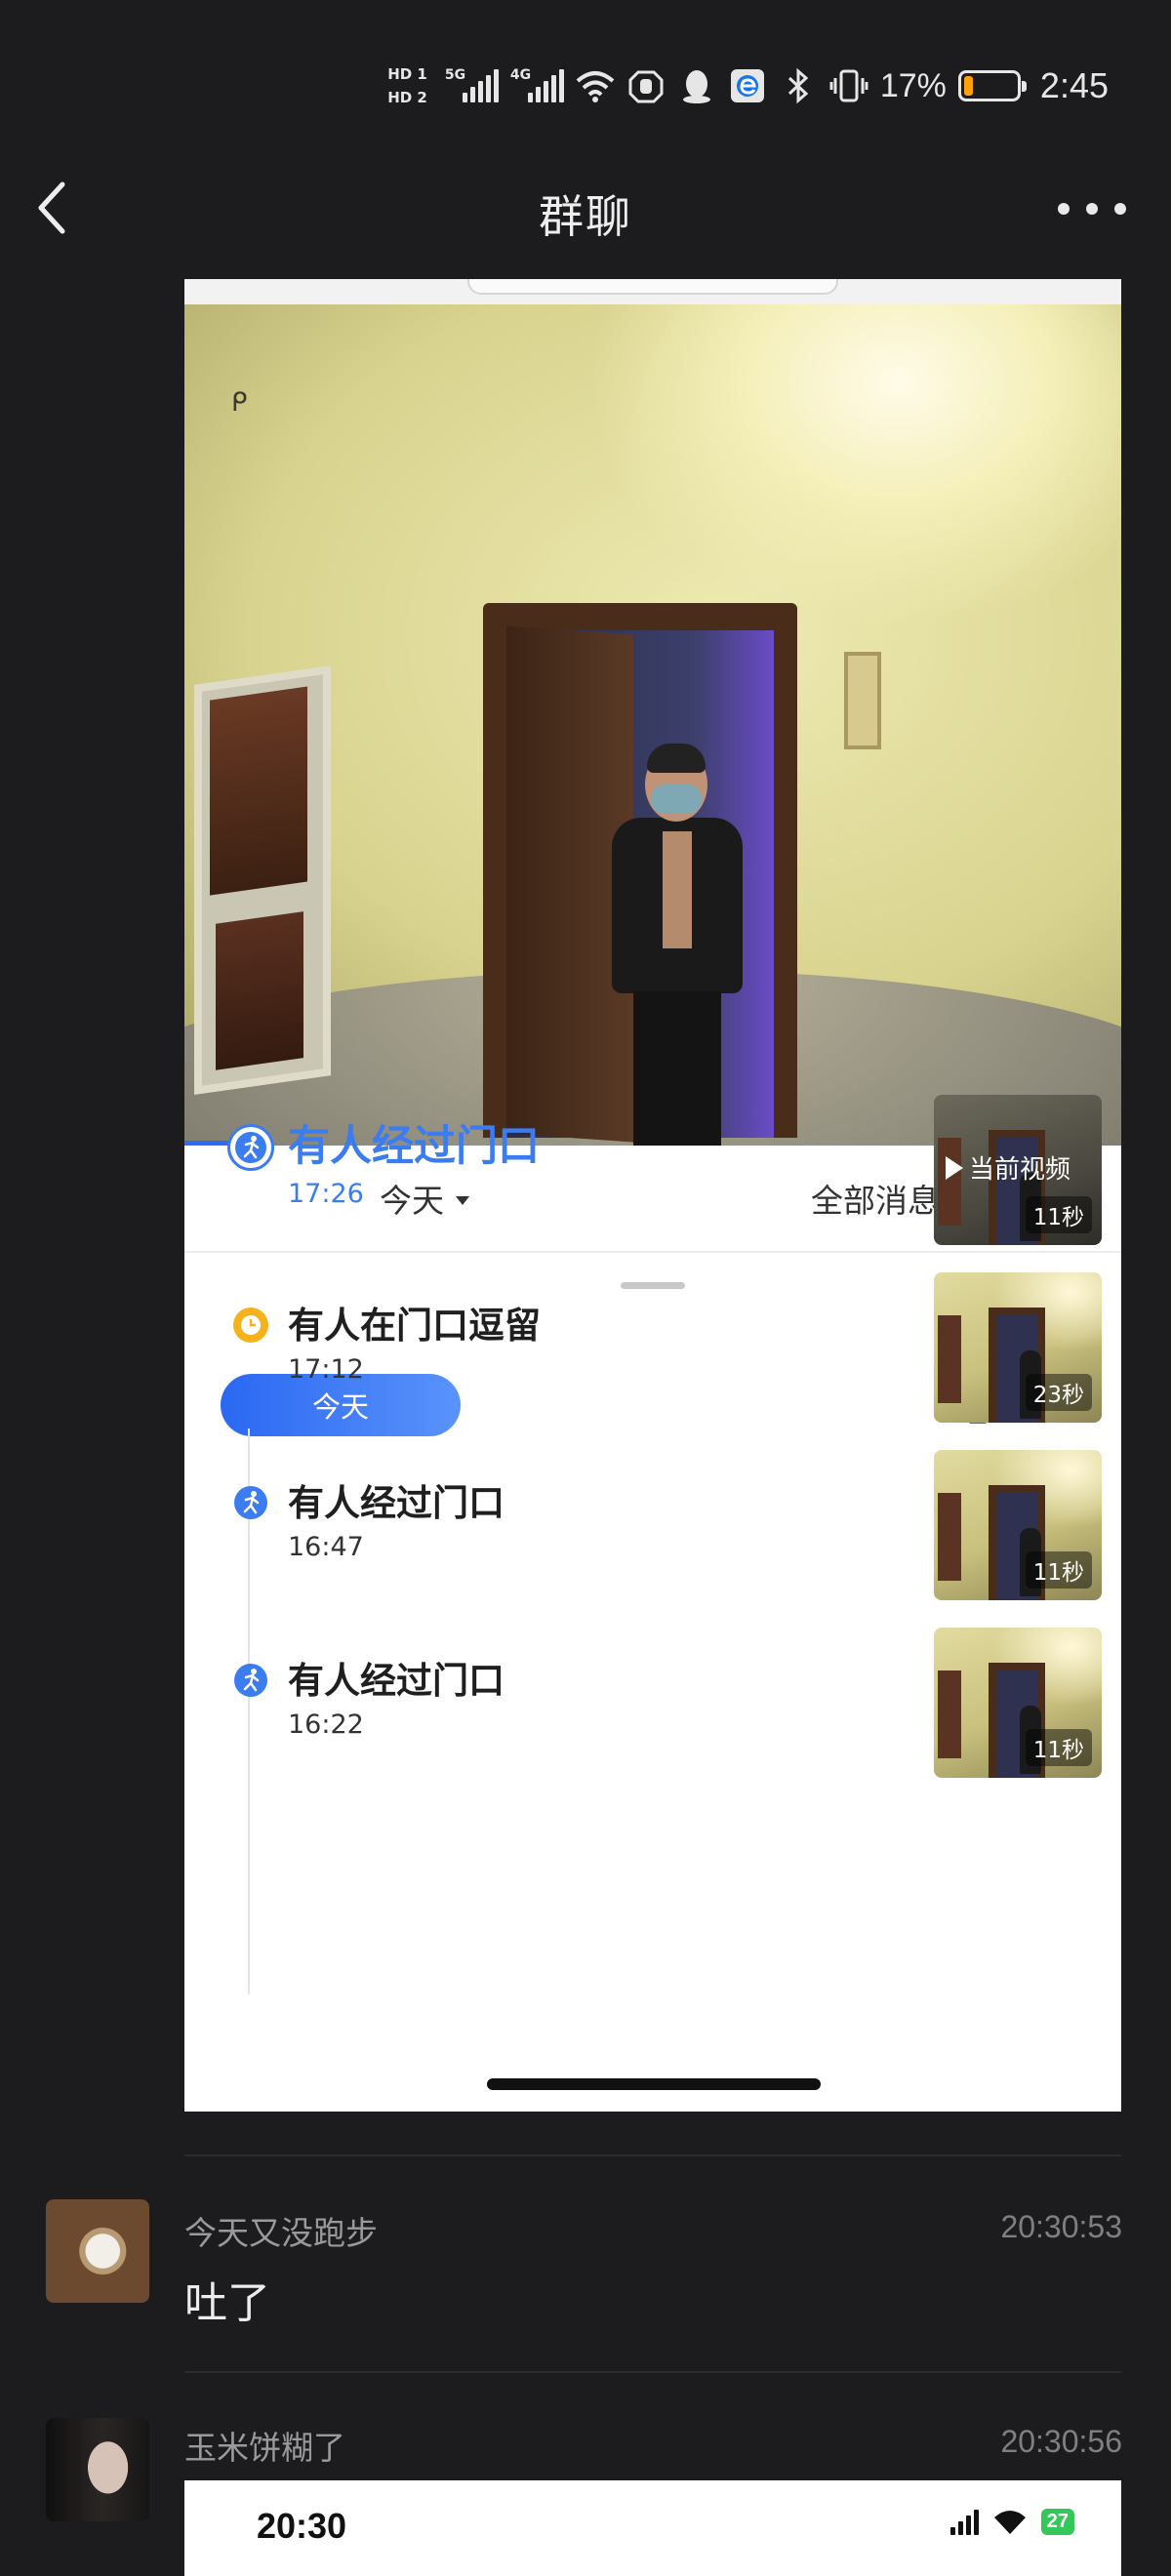 This screenshot has height=2576, width=1171. I want to click on play-current-video: 当前视频, so click(1008, 1167).